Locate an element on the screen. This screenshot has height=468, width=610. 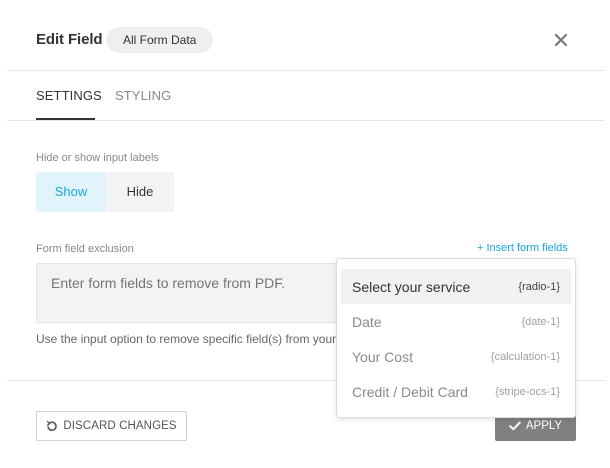
dropdown-item-label: Date is located at coordinates (367, 321).